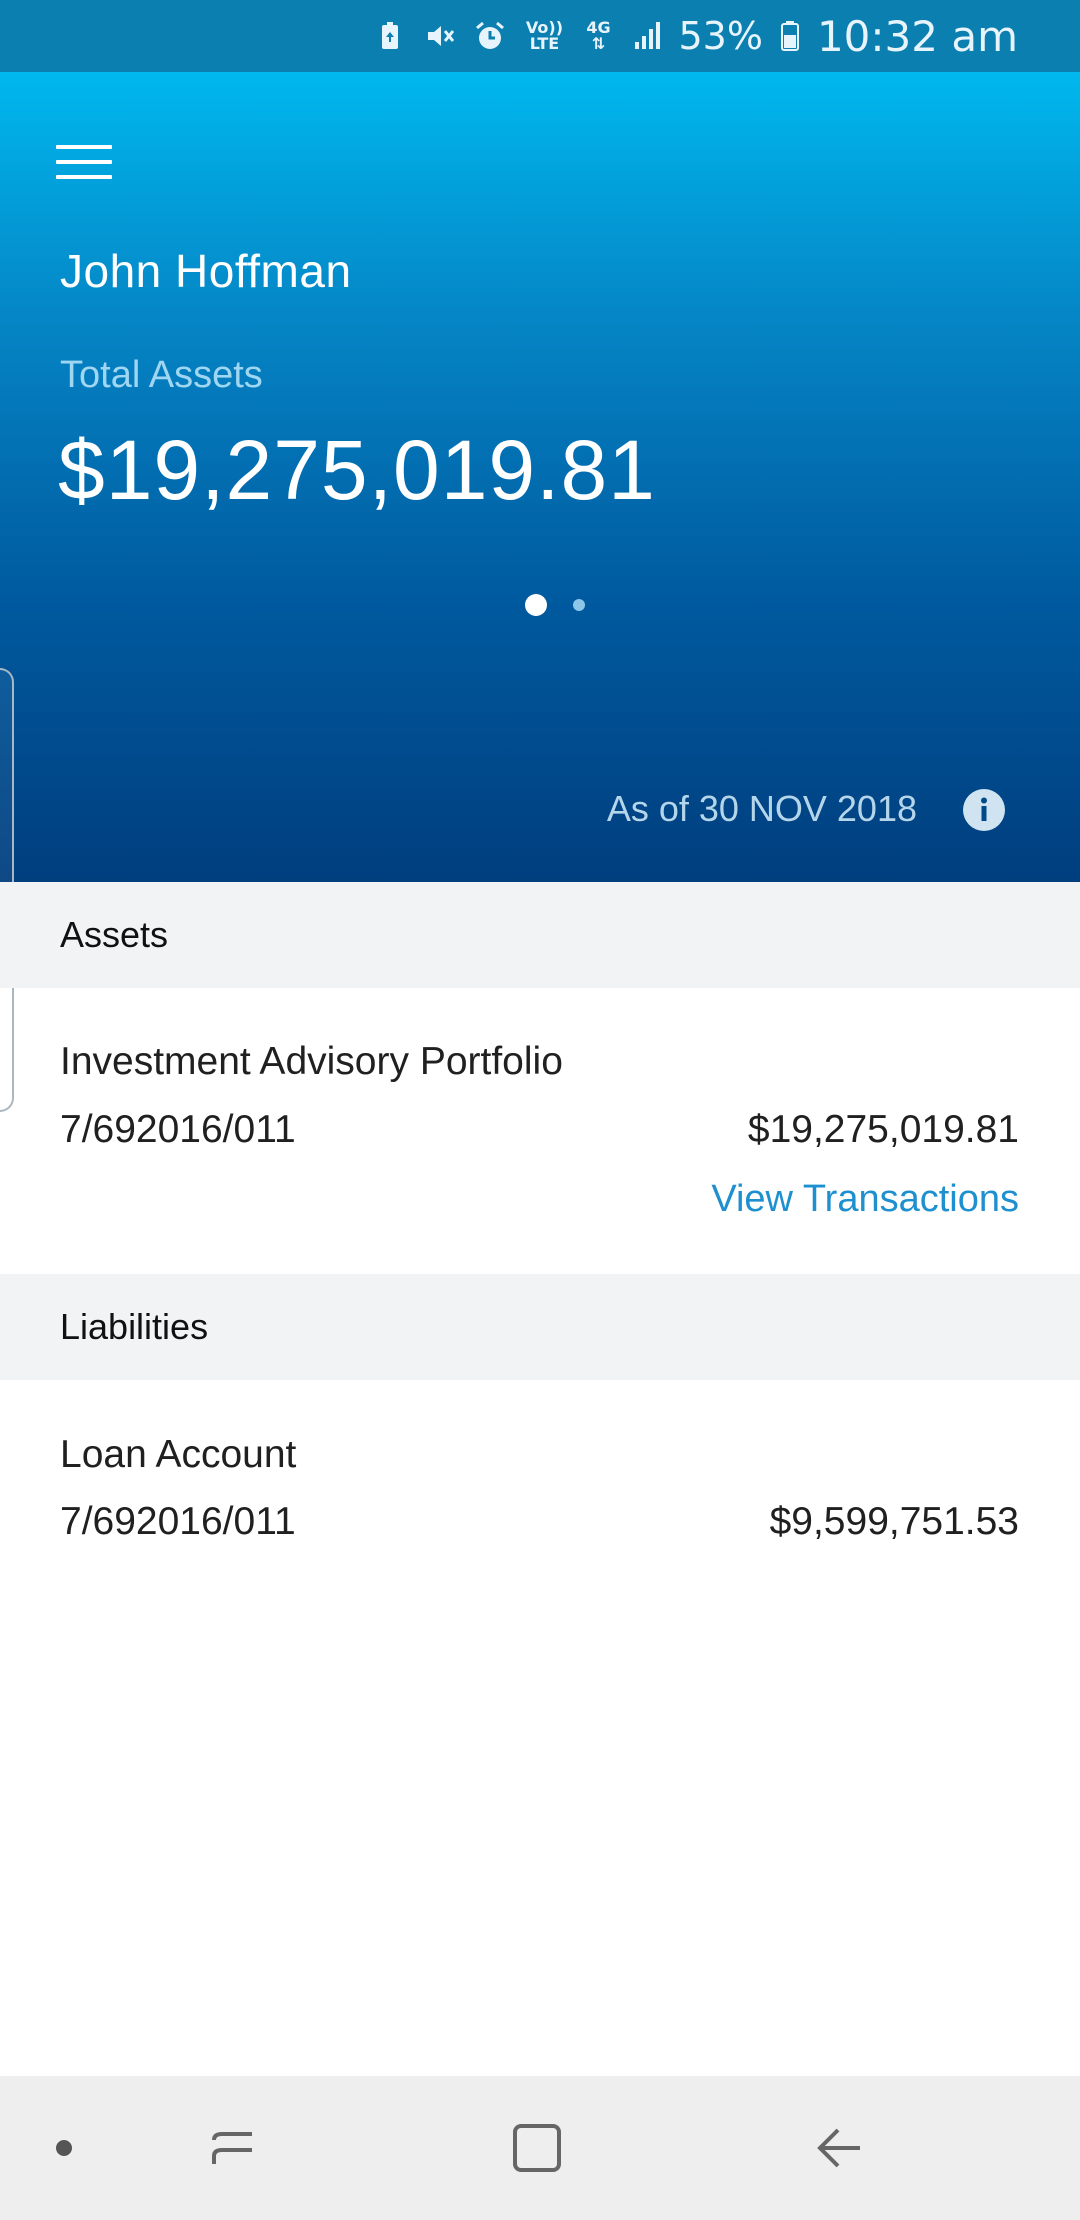 The width and height of the screenshot is (1080, 2220). Describe the element at coordinates (357, 470) in the screenshot. I see `total-assets-value: $19,275,019.81` at that location.